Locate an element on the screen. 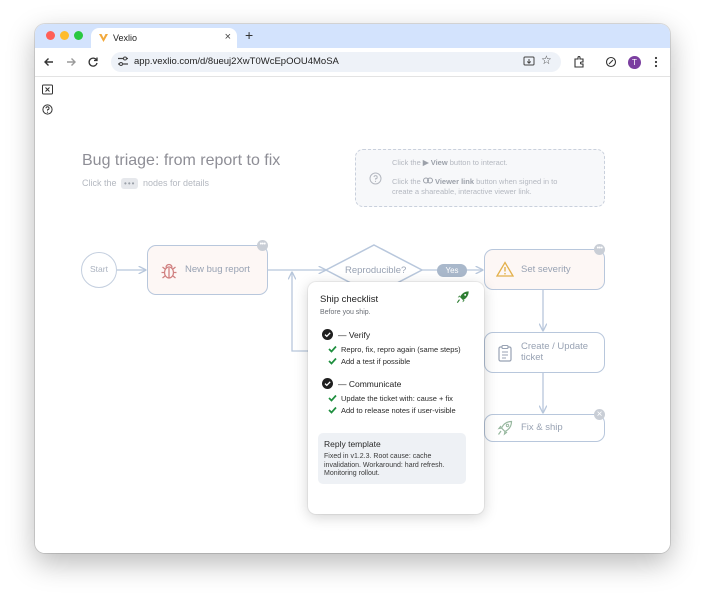 Image resolution: width=705 pixels, height=600 pixels. install-app-icon is located at coordinates (529, 64).